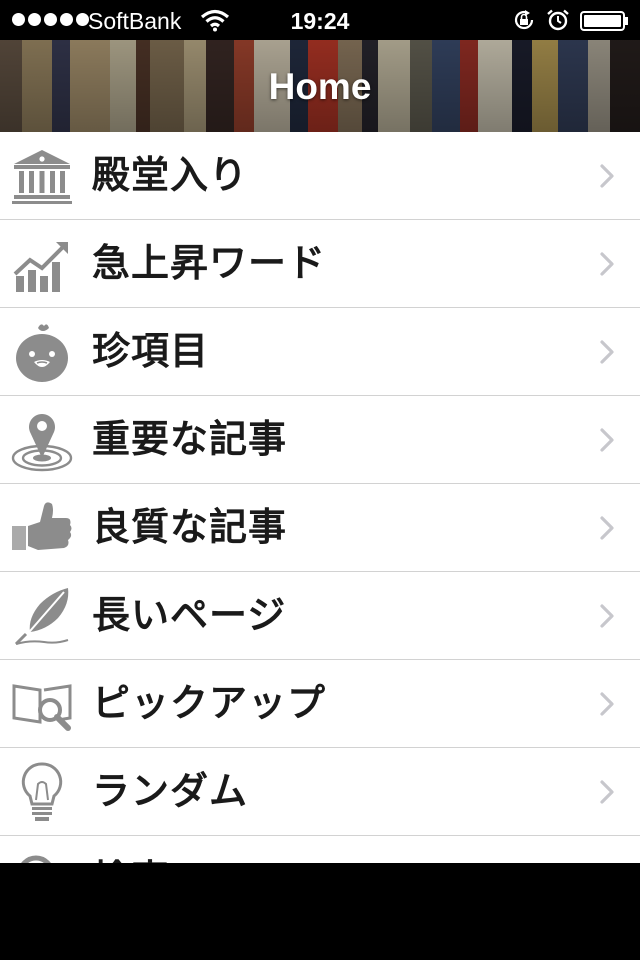 Image resolution: width=640 pixels, height=960 pixels. I want to click on menu-item-hall-of-fame: 殿堂入り, so click(320, 176).